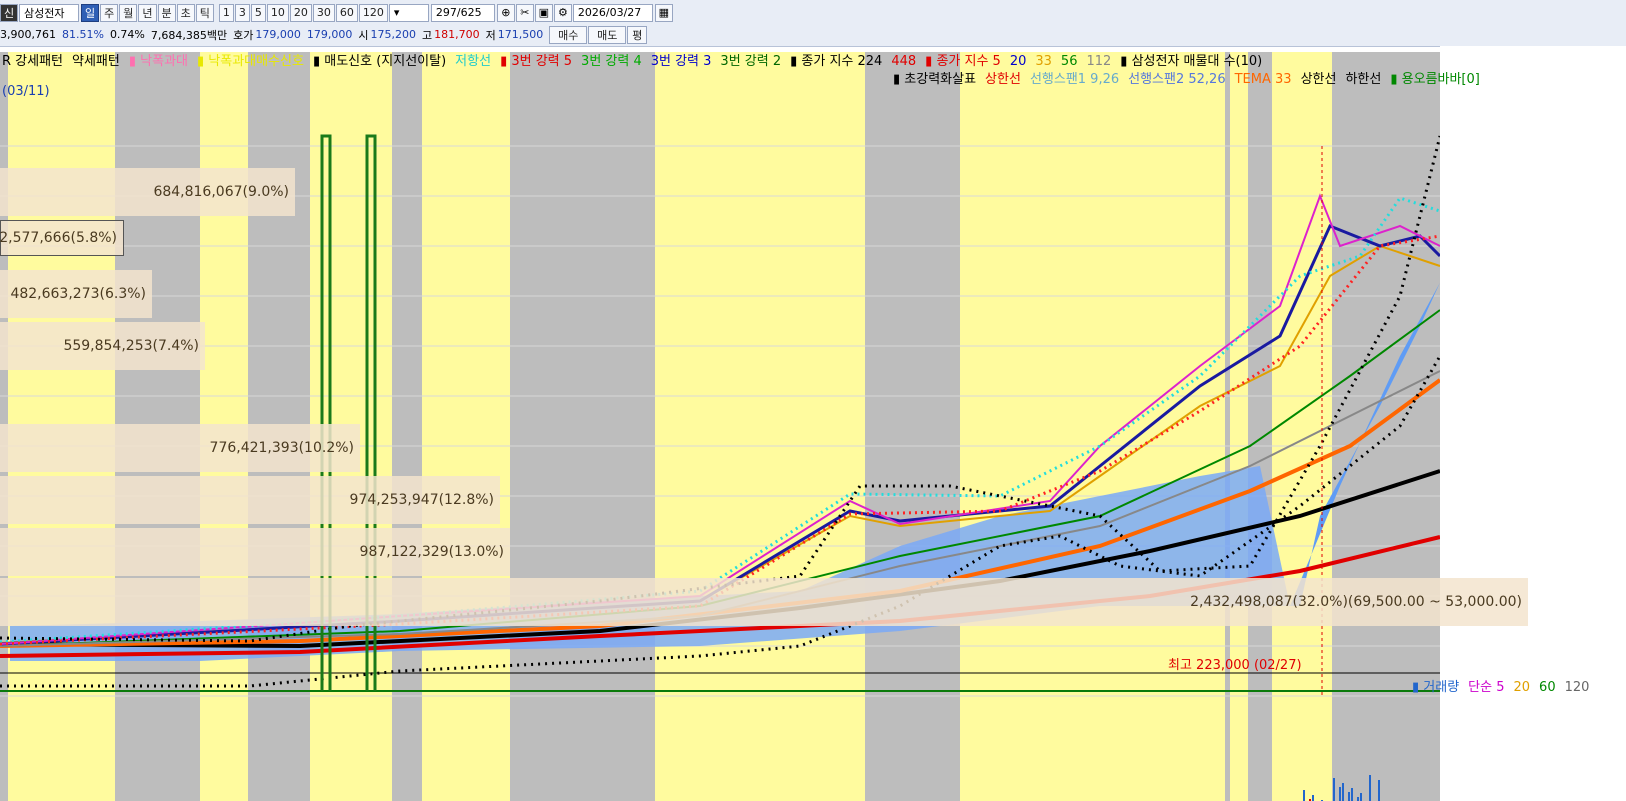  Describe the element at coordinates (258, 12) in the screenshot. I see `interval-button: 5` at that location.